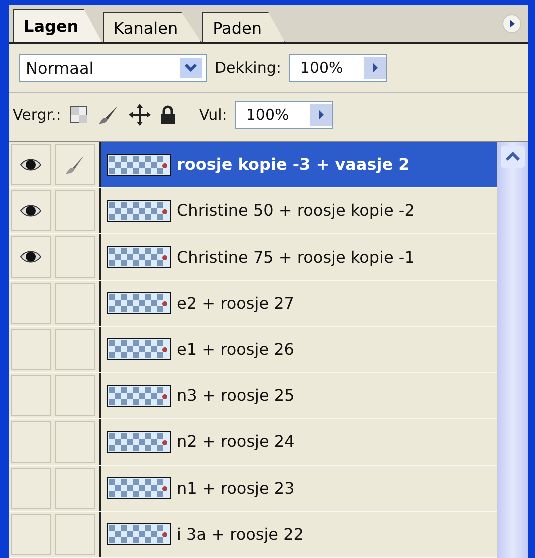 This screenshot has width=535, height=558. What do you see at coordinates (513, 350) in the screenshot?
I see `scrollbar` at bounding box center [513, 350].